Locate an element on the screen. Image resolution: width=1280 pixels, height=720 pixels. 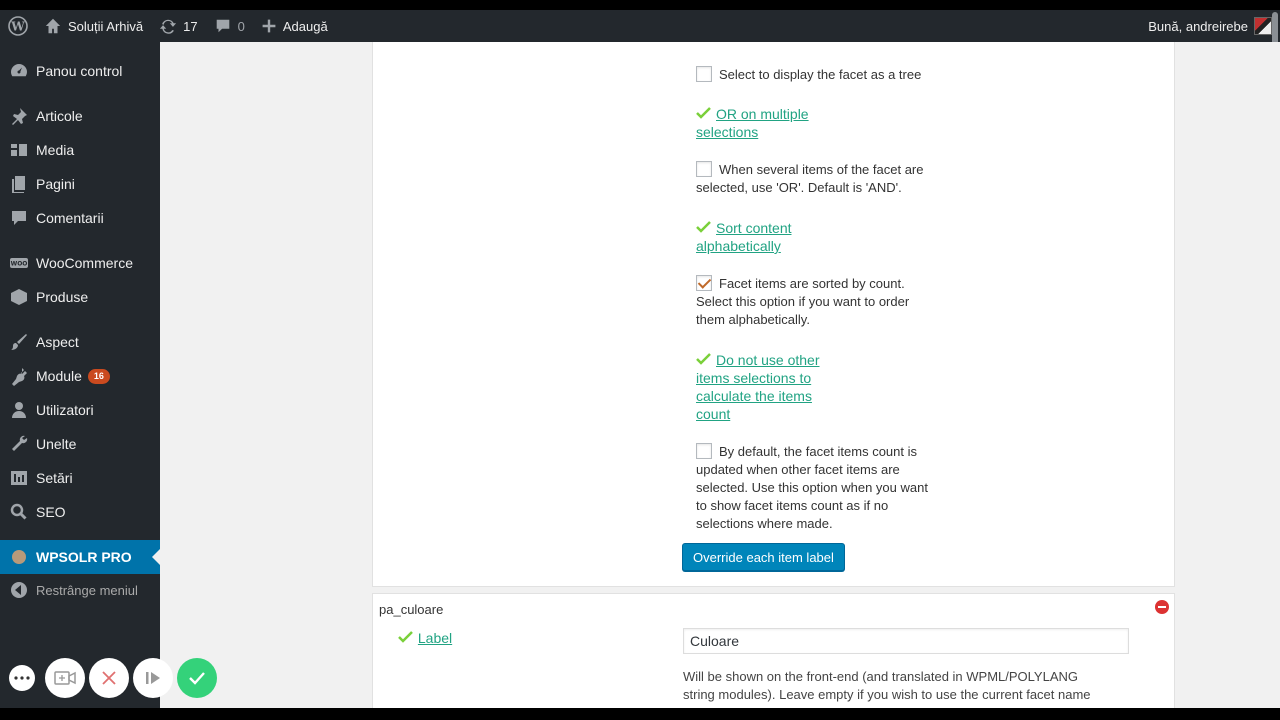
or-multiple-checkbox is located at coordinates (704, 169).